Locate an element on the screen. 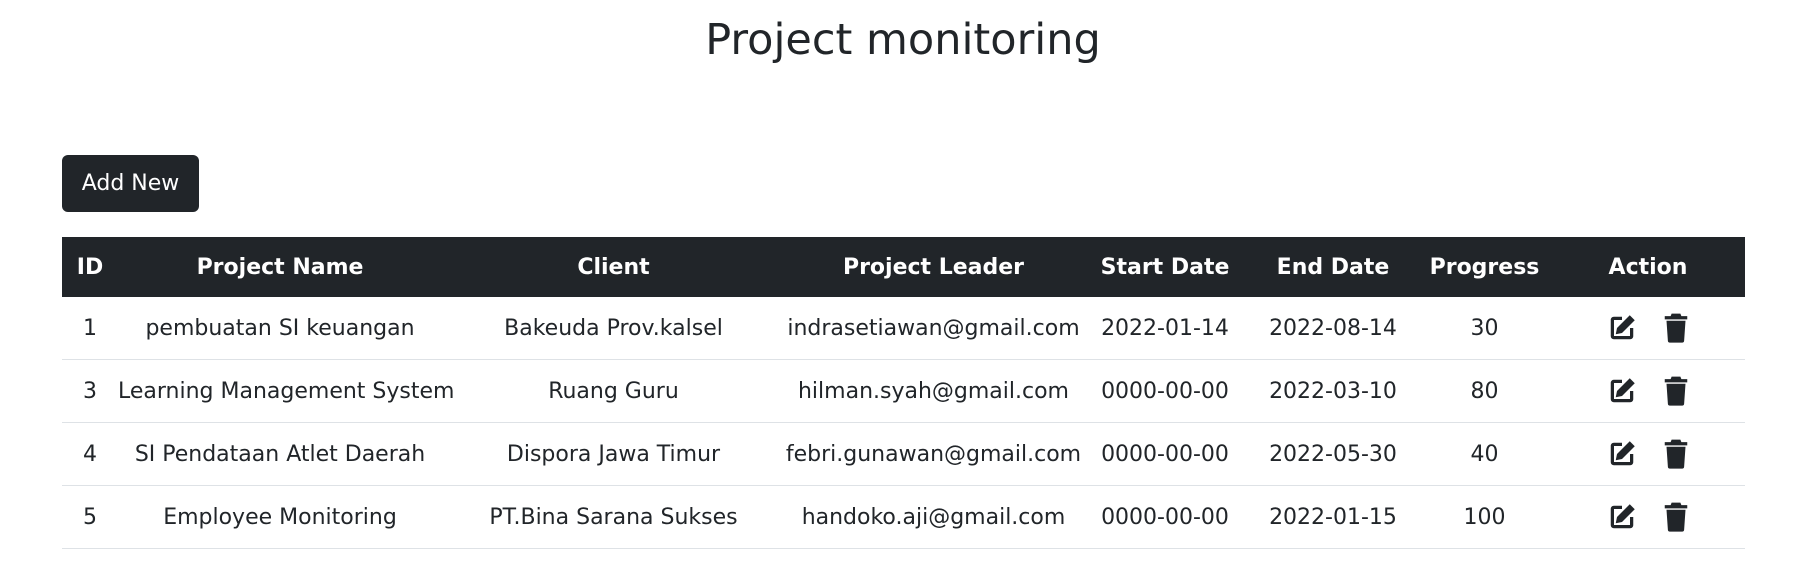  cell-client: Dispora Jawa Timur is located at coordinates (613, 454).